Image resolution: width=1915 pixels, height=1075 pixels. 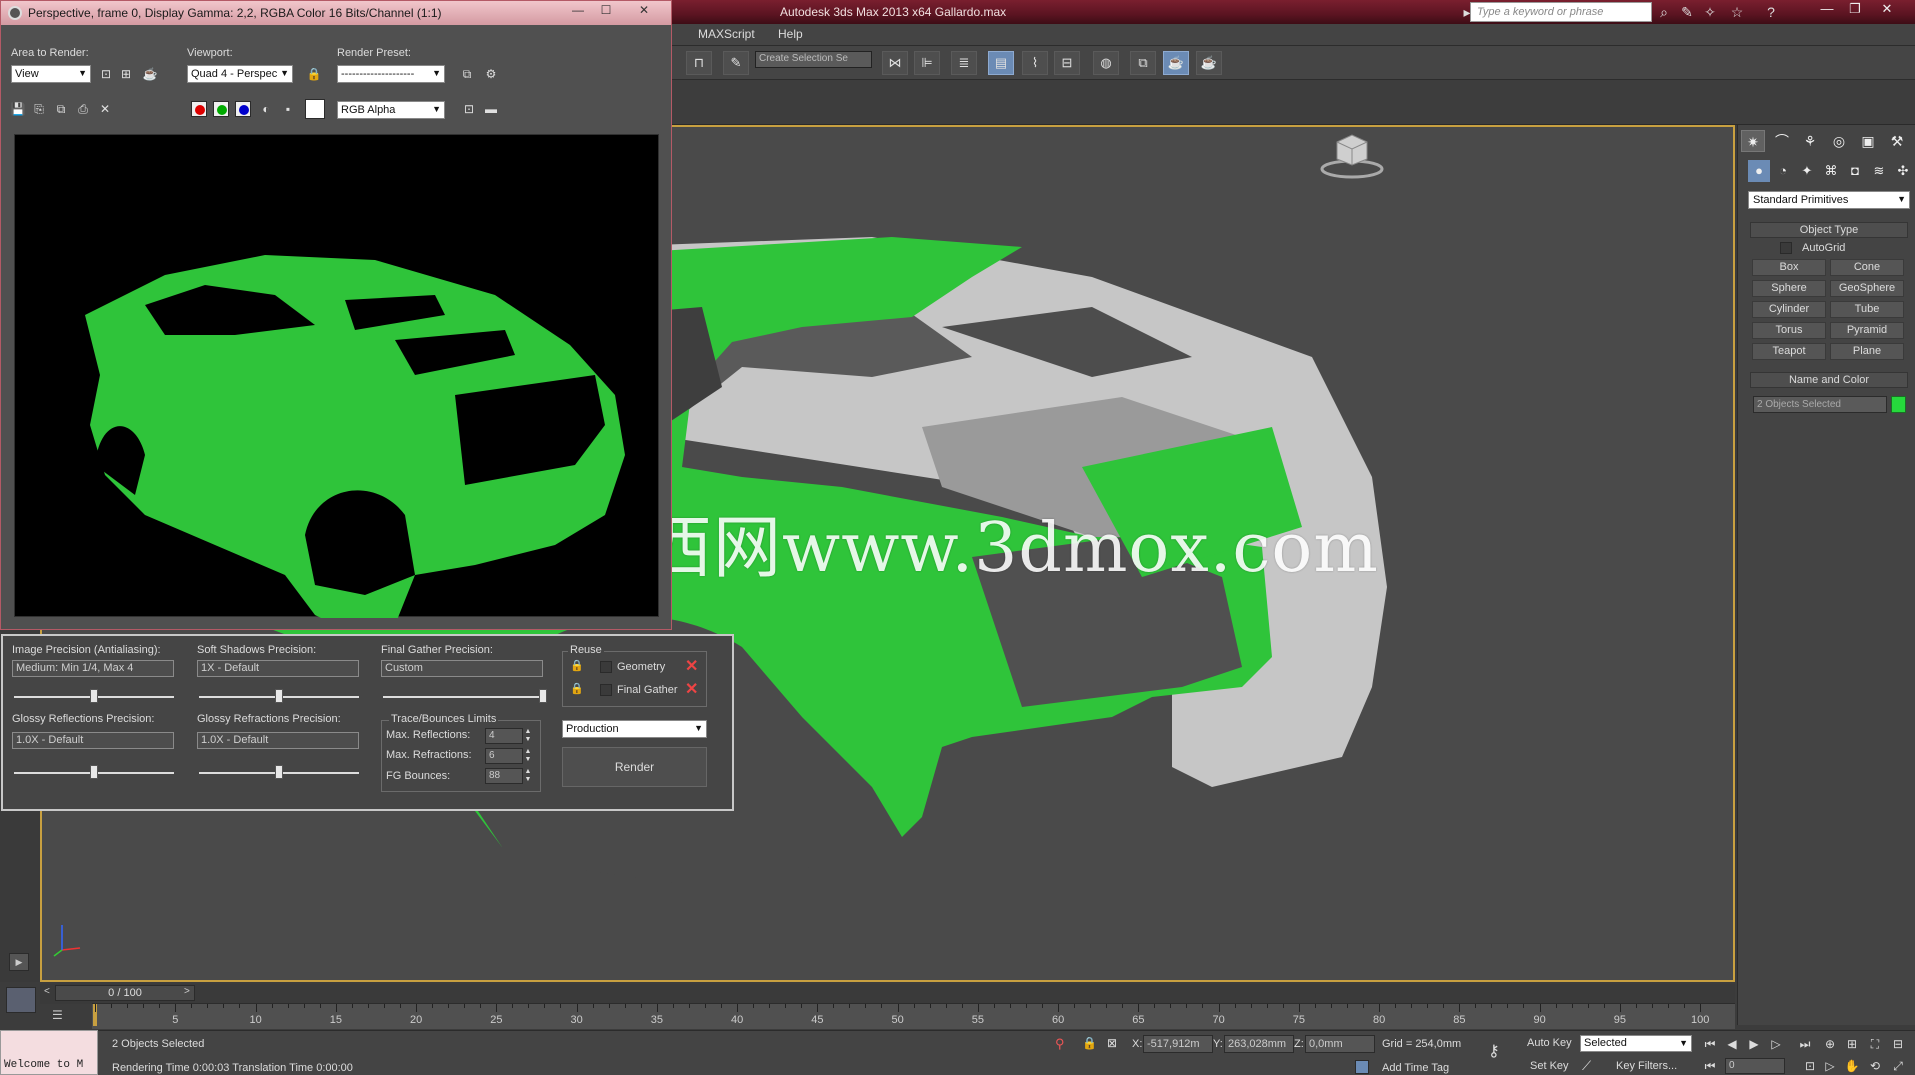 What do you see at coordinates (391, 74) in the screenshot?
I see `render-preset-dropdown: -------------------- ▼` at bounding box center [391, 74].